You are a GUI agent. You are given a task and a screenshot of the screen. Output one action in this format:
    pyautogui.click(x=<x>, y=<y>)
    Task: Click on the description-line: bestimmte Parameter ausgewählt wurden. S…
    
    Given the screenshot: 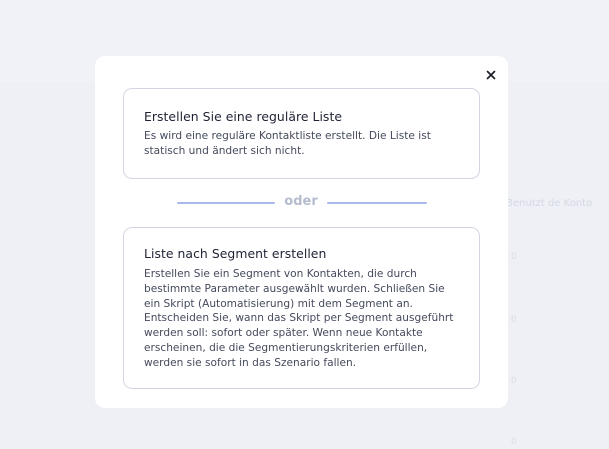 What is the action you would take?
    pyautogui.click(x=294, y=288)
    